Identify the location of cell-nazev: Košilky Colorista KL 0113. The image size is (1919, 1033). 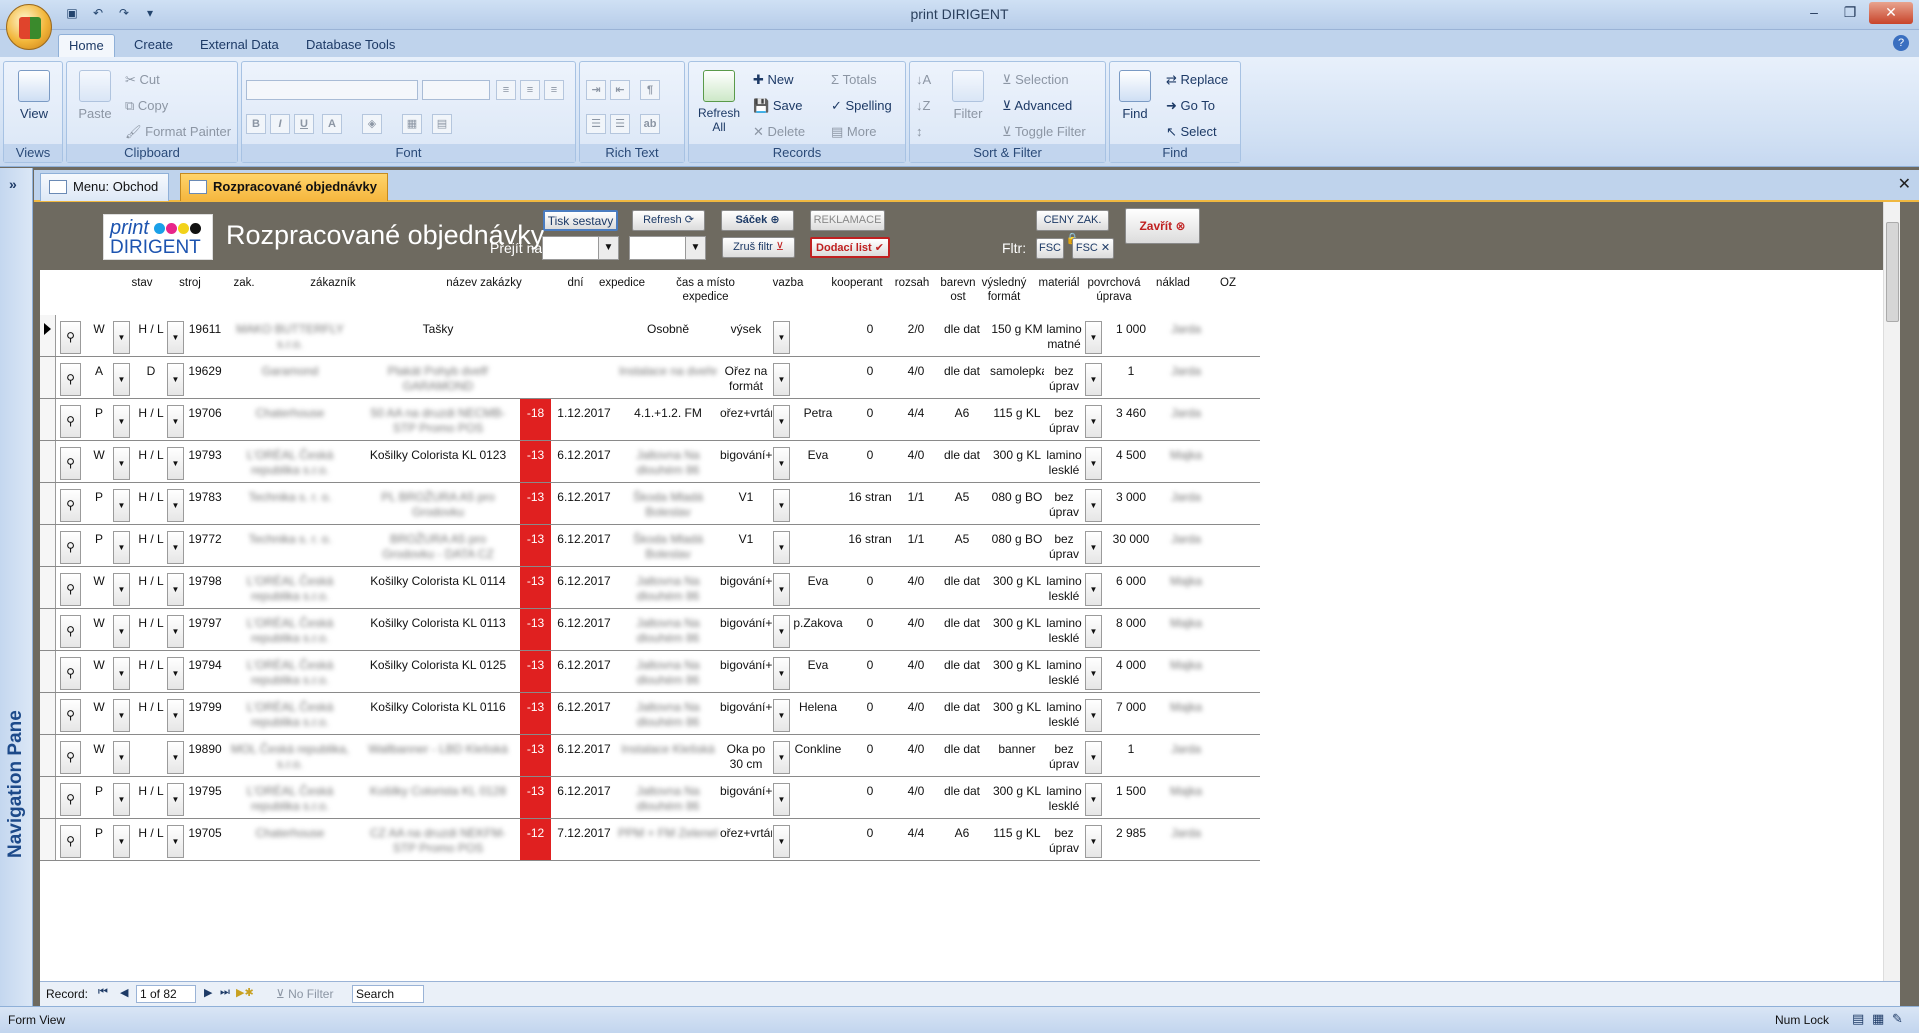
(438, 623).